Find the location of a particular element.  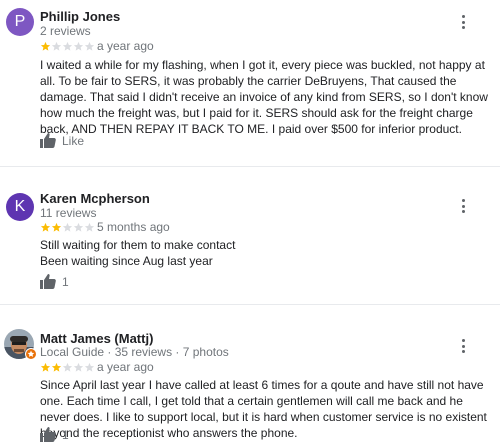

reviewer-name: Phillip Jones is located at coordinates (80, 16).